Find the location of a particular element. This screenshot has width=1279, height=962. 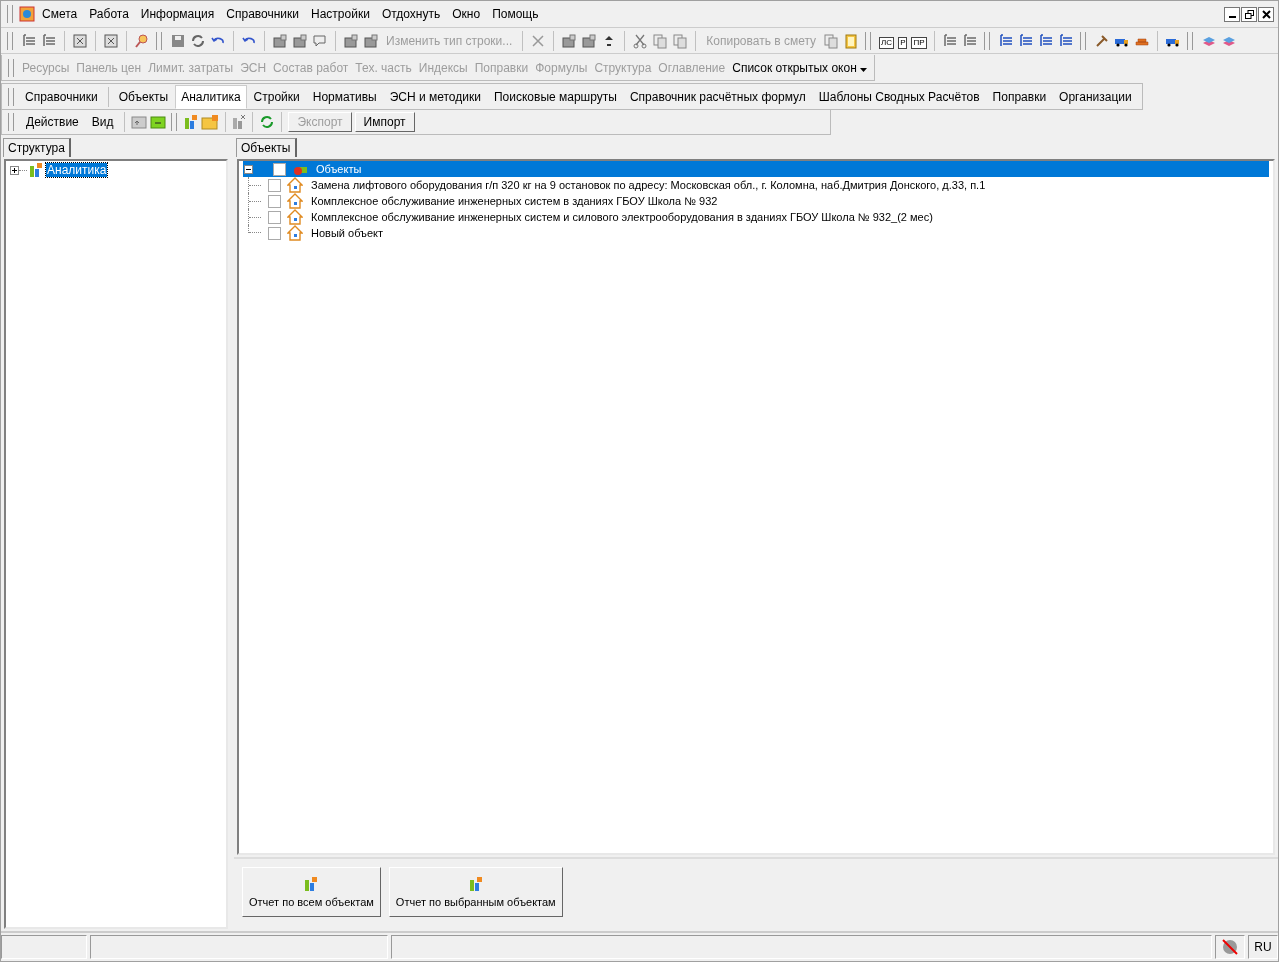

document-letter-icon: ЛС is located at coordinates (887, 42).